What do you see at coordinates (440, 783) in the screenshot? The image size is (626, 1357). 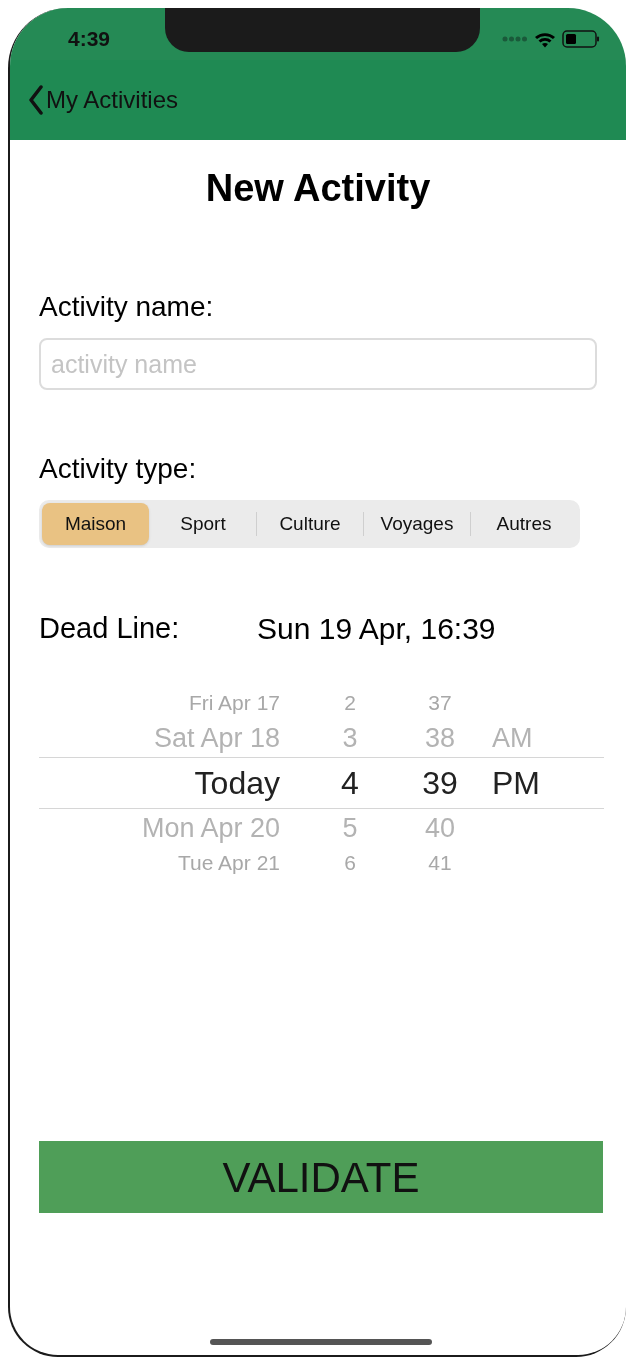 I see `picker-minute: 39` at bounding box center [440, 783].